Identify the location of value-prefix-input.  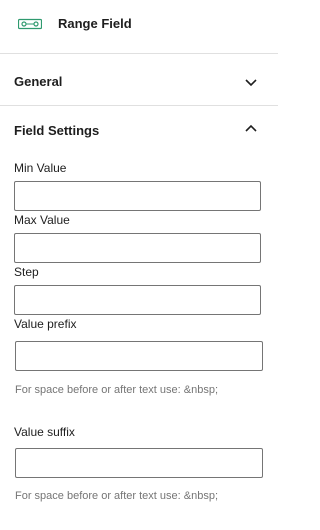
(139, 356).